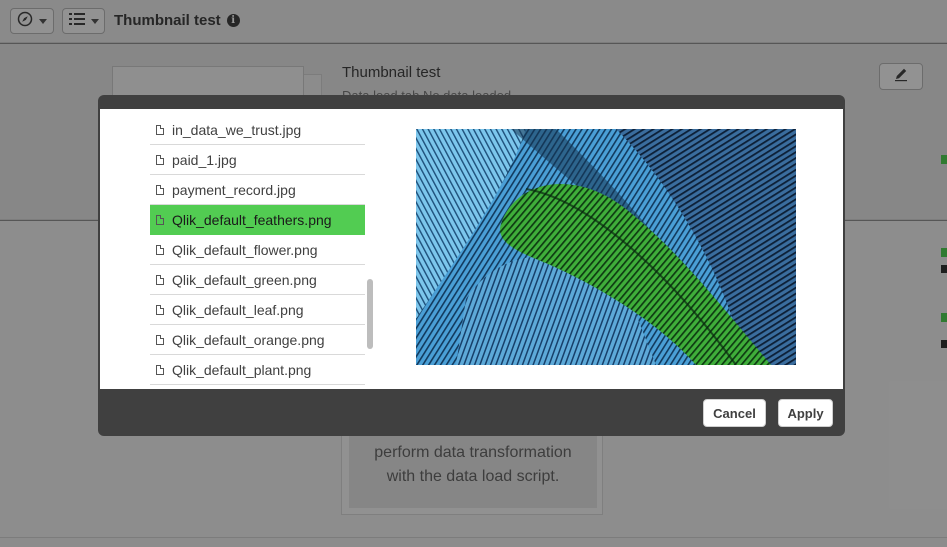 This screenshot has height=547, width=947. What do you see at coordinates (257, 160) in the screenshot?
I see `file-list-item: paid_1.jpg` at bounding box center [257, 160].